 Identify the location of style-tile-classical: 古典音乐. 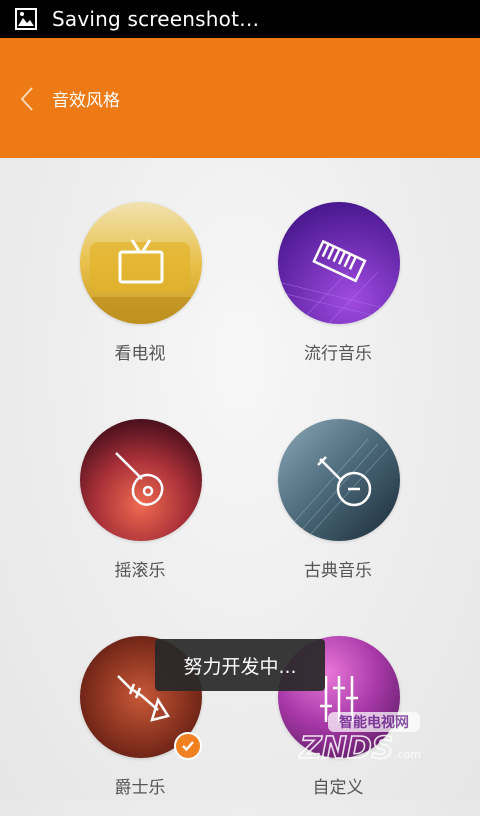
(338, 509).